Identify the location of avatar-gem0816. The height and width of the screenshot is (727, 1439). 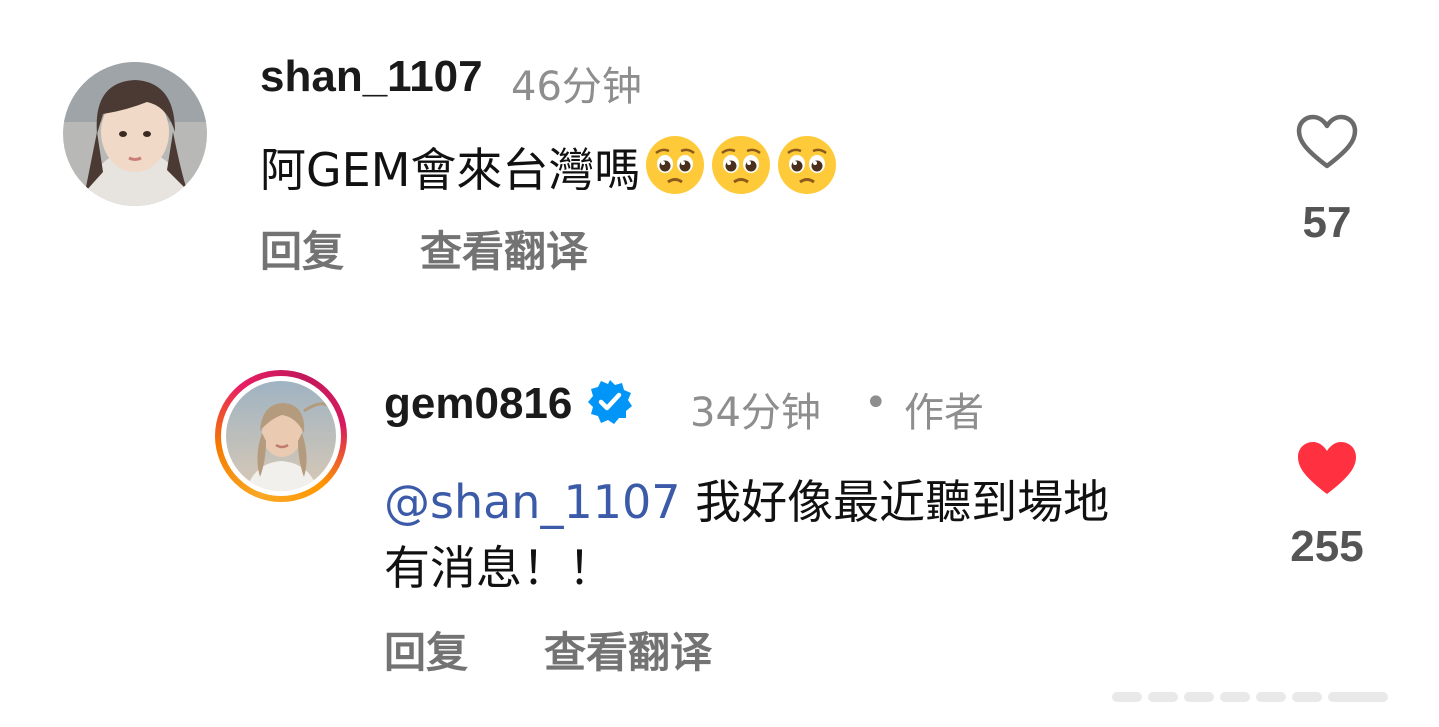
(281, 436).